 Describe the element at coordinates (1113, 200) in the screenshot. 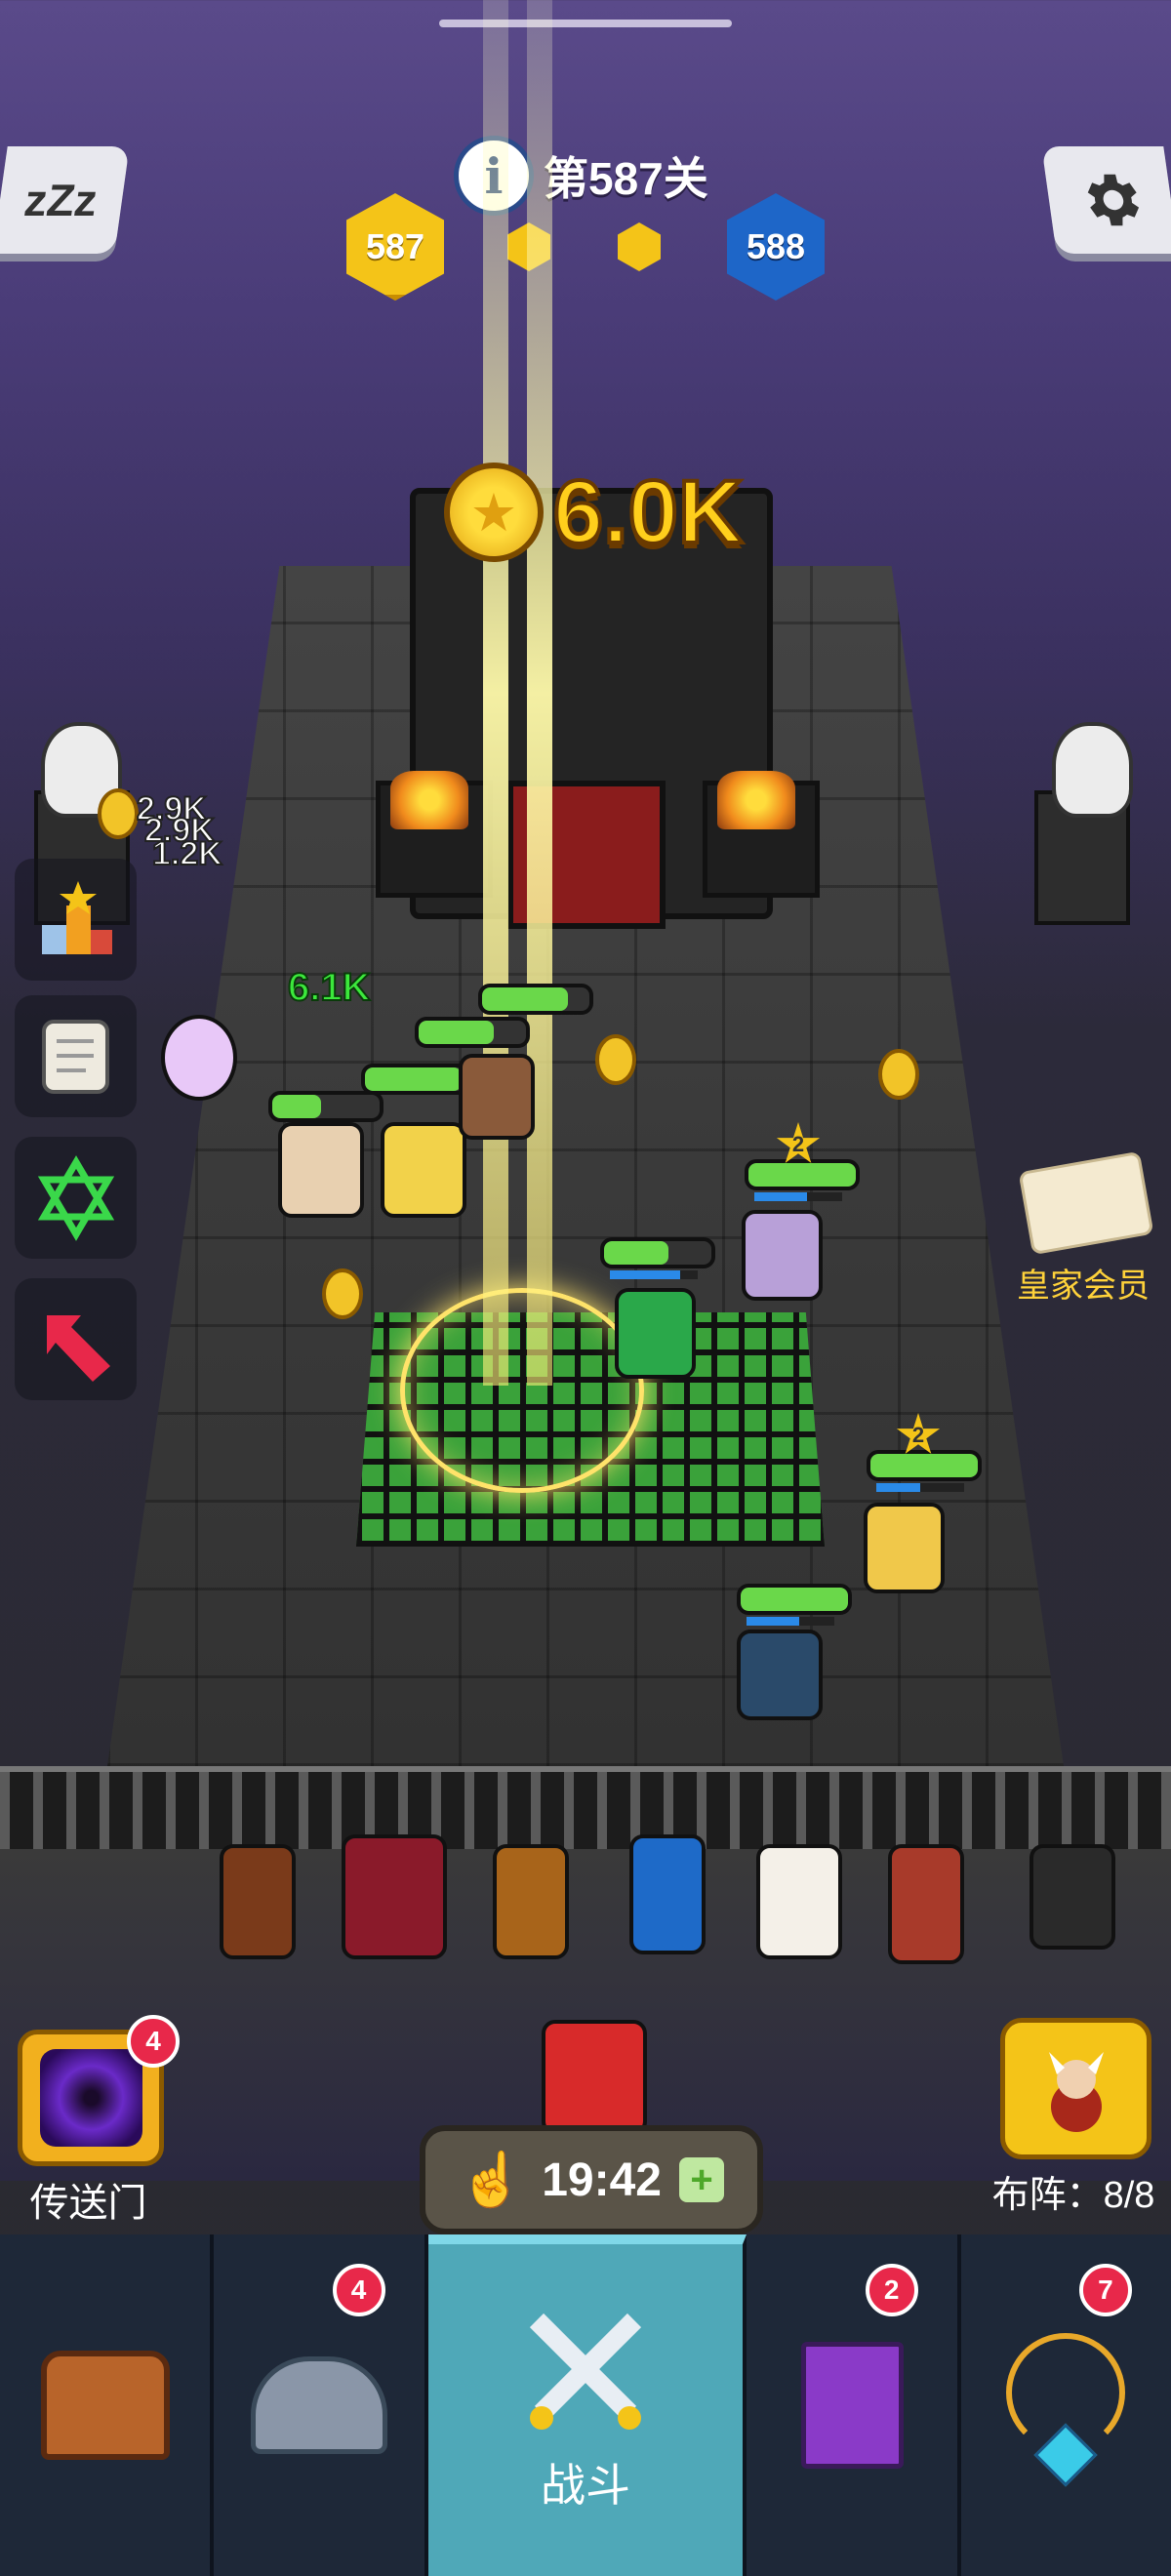

I see `gear-icon` at that location.